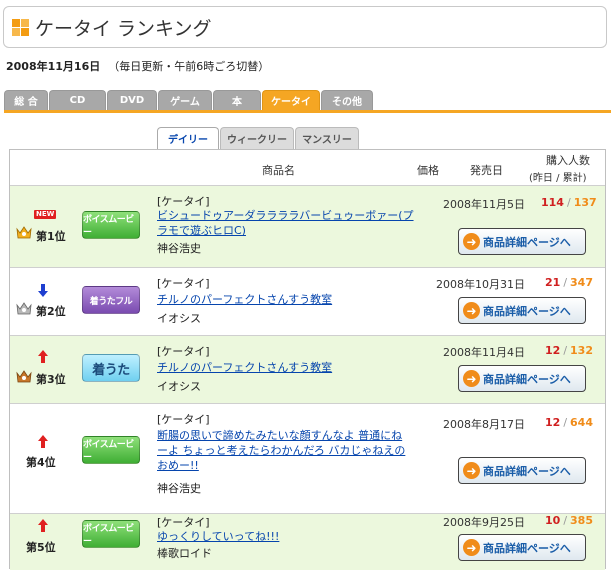  Describe the element at coordinates (20, 27) in the screenshot. I see `ranking-grid-icon` at that location.